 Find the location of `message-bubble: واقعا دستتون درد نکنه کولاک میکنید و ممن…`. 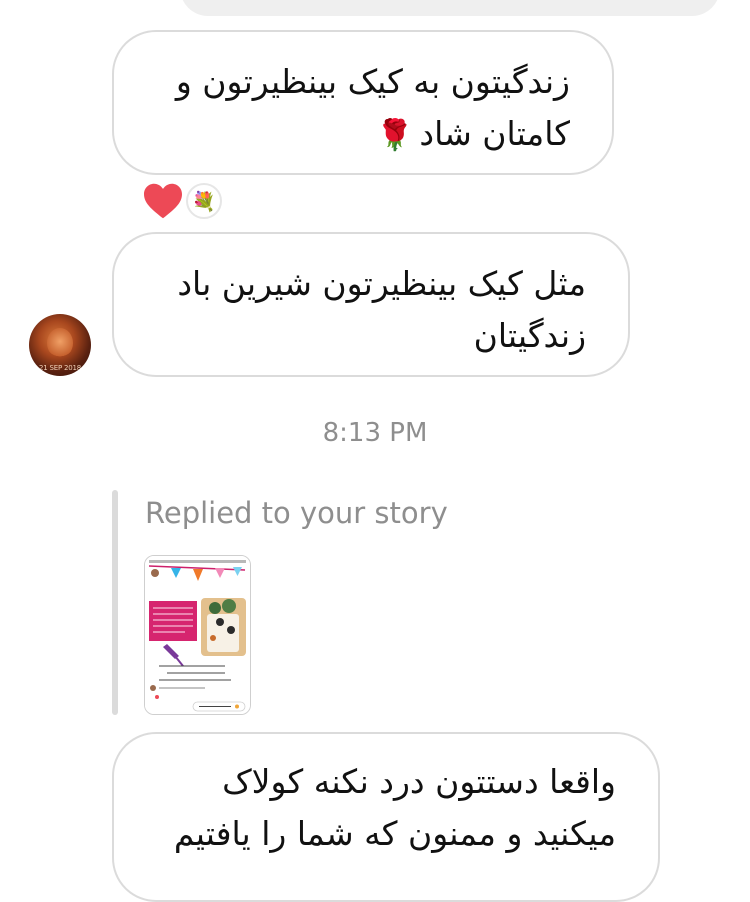

message-bubble: واقعا دستتون درد نکنه کولاک میکنید و ممن… is located at coordinates (386, 817).